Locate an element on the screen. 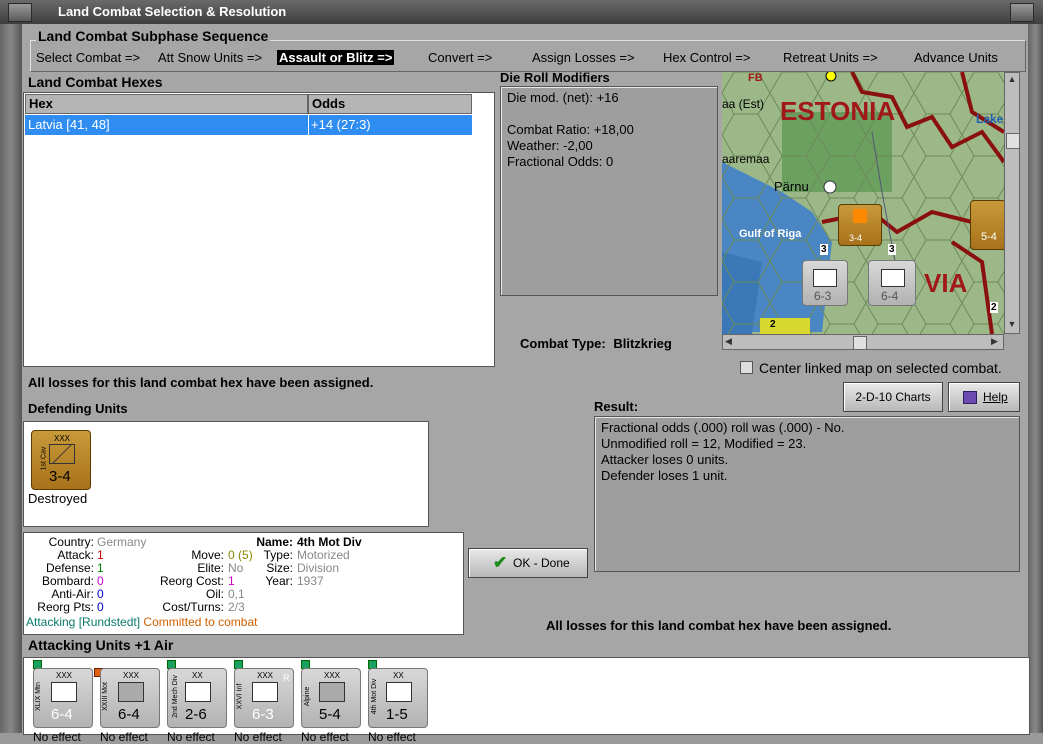 This screenshot has height=744, width=1043. step-assign-losses: Assign Losses => is located at coordinates (583, 57).